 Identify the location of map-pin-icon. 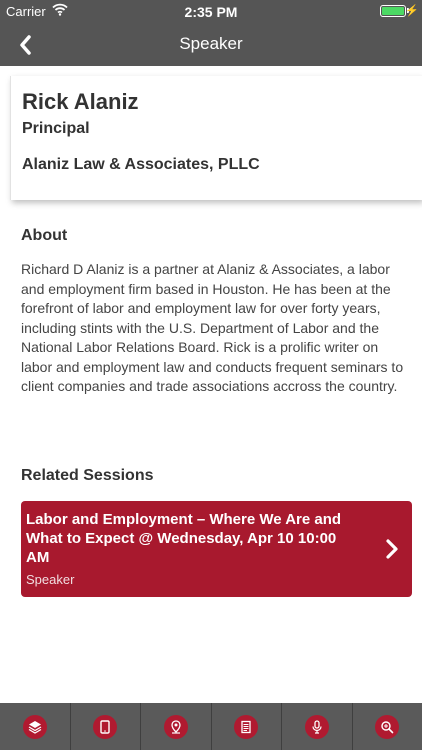
(175, 727).